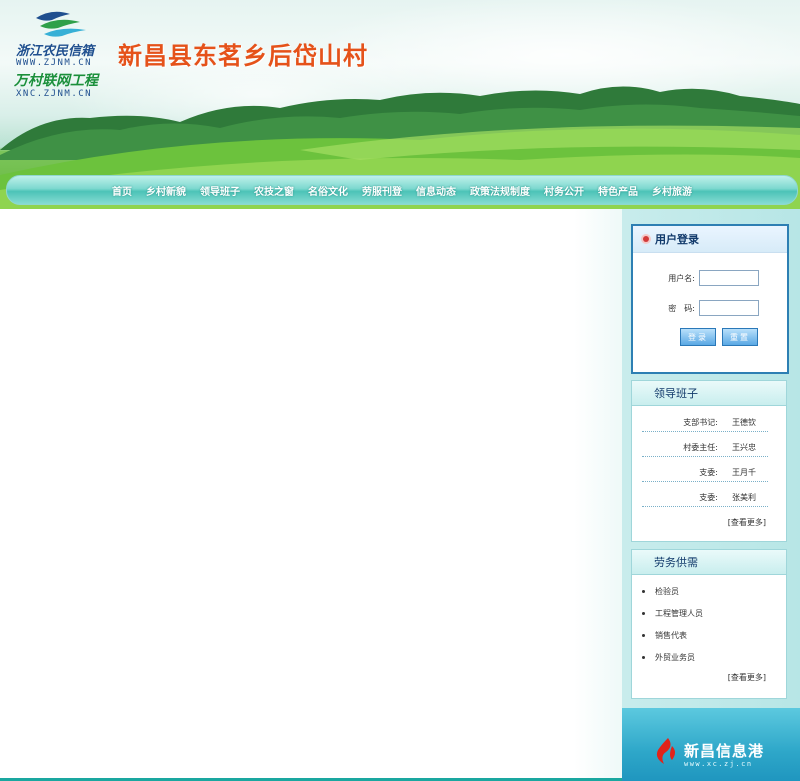 This screenshot has height=781, width=800. What do you see at coordinates (681, 308) in the screenshot?
I see `password-label: 密 码:` at bounding box center [681, 308].